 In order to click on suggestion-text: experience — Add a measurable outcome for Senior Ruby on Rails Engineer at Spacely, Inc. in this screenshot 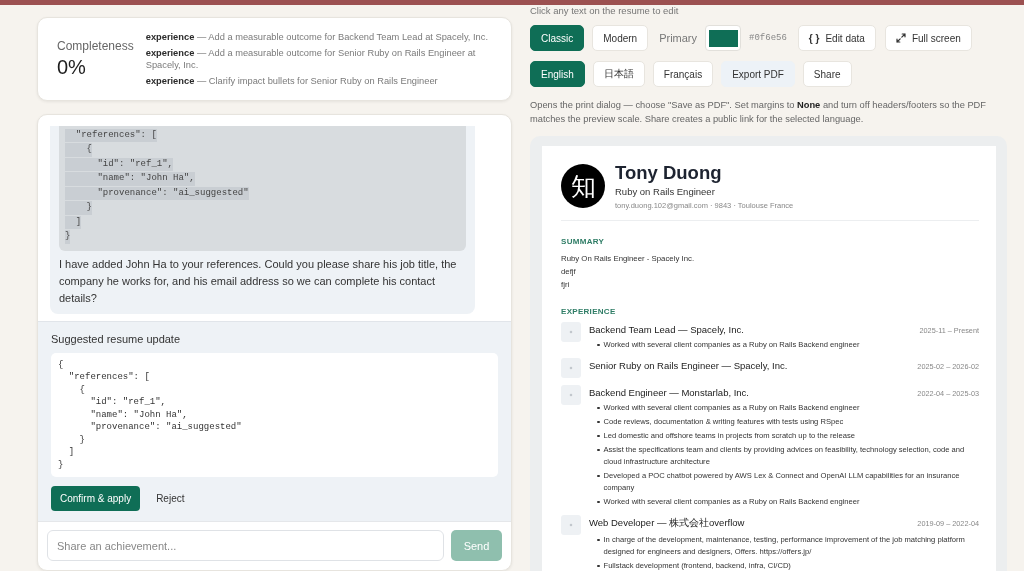, I will do `click(311, 59)`.